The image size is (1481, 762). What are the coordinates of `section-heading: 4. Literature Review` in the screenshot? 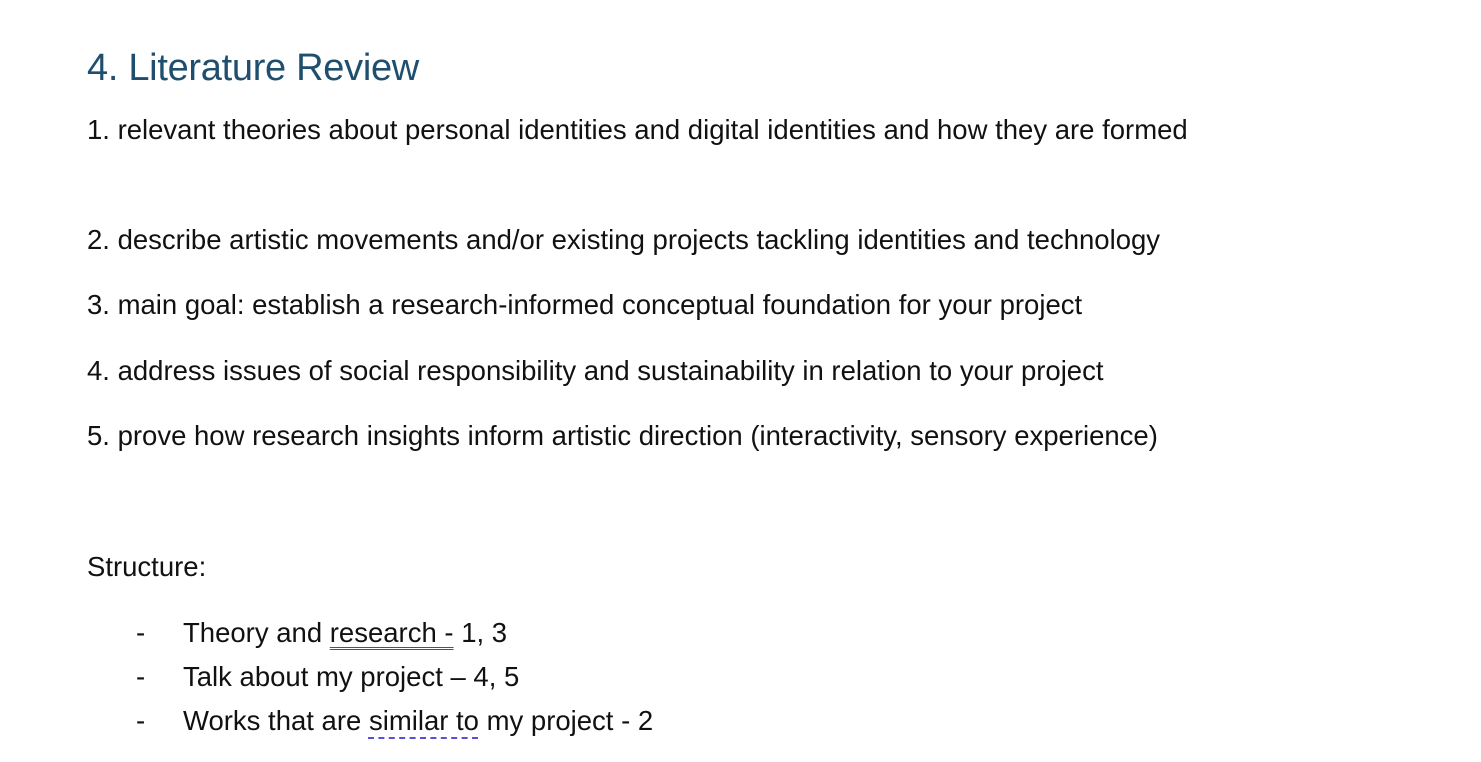 It's located at (253, 68).